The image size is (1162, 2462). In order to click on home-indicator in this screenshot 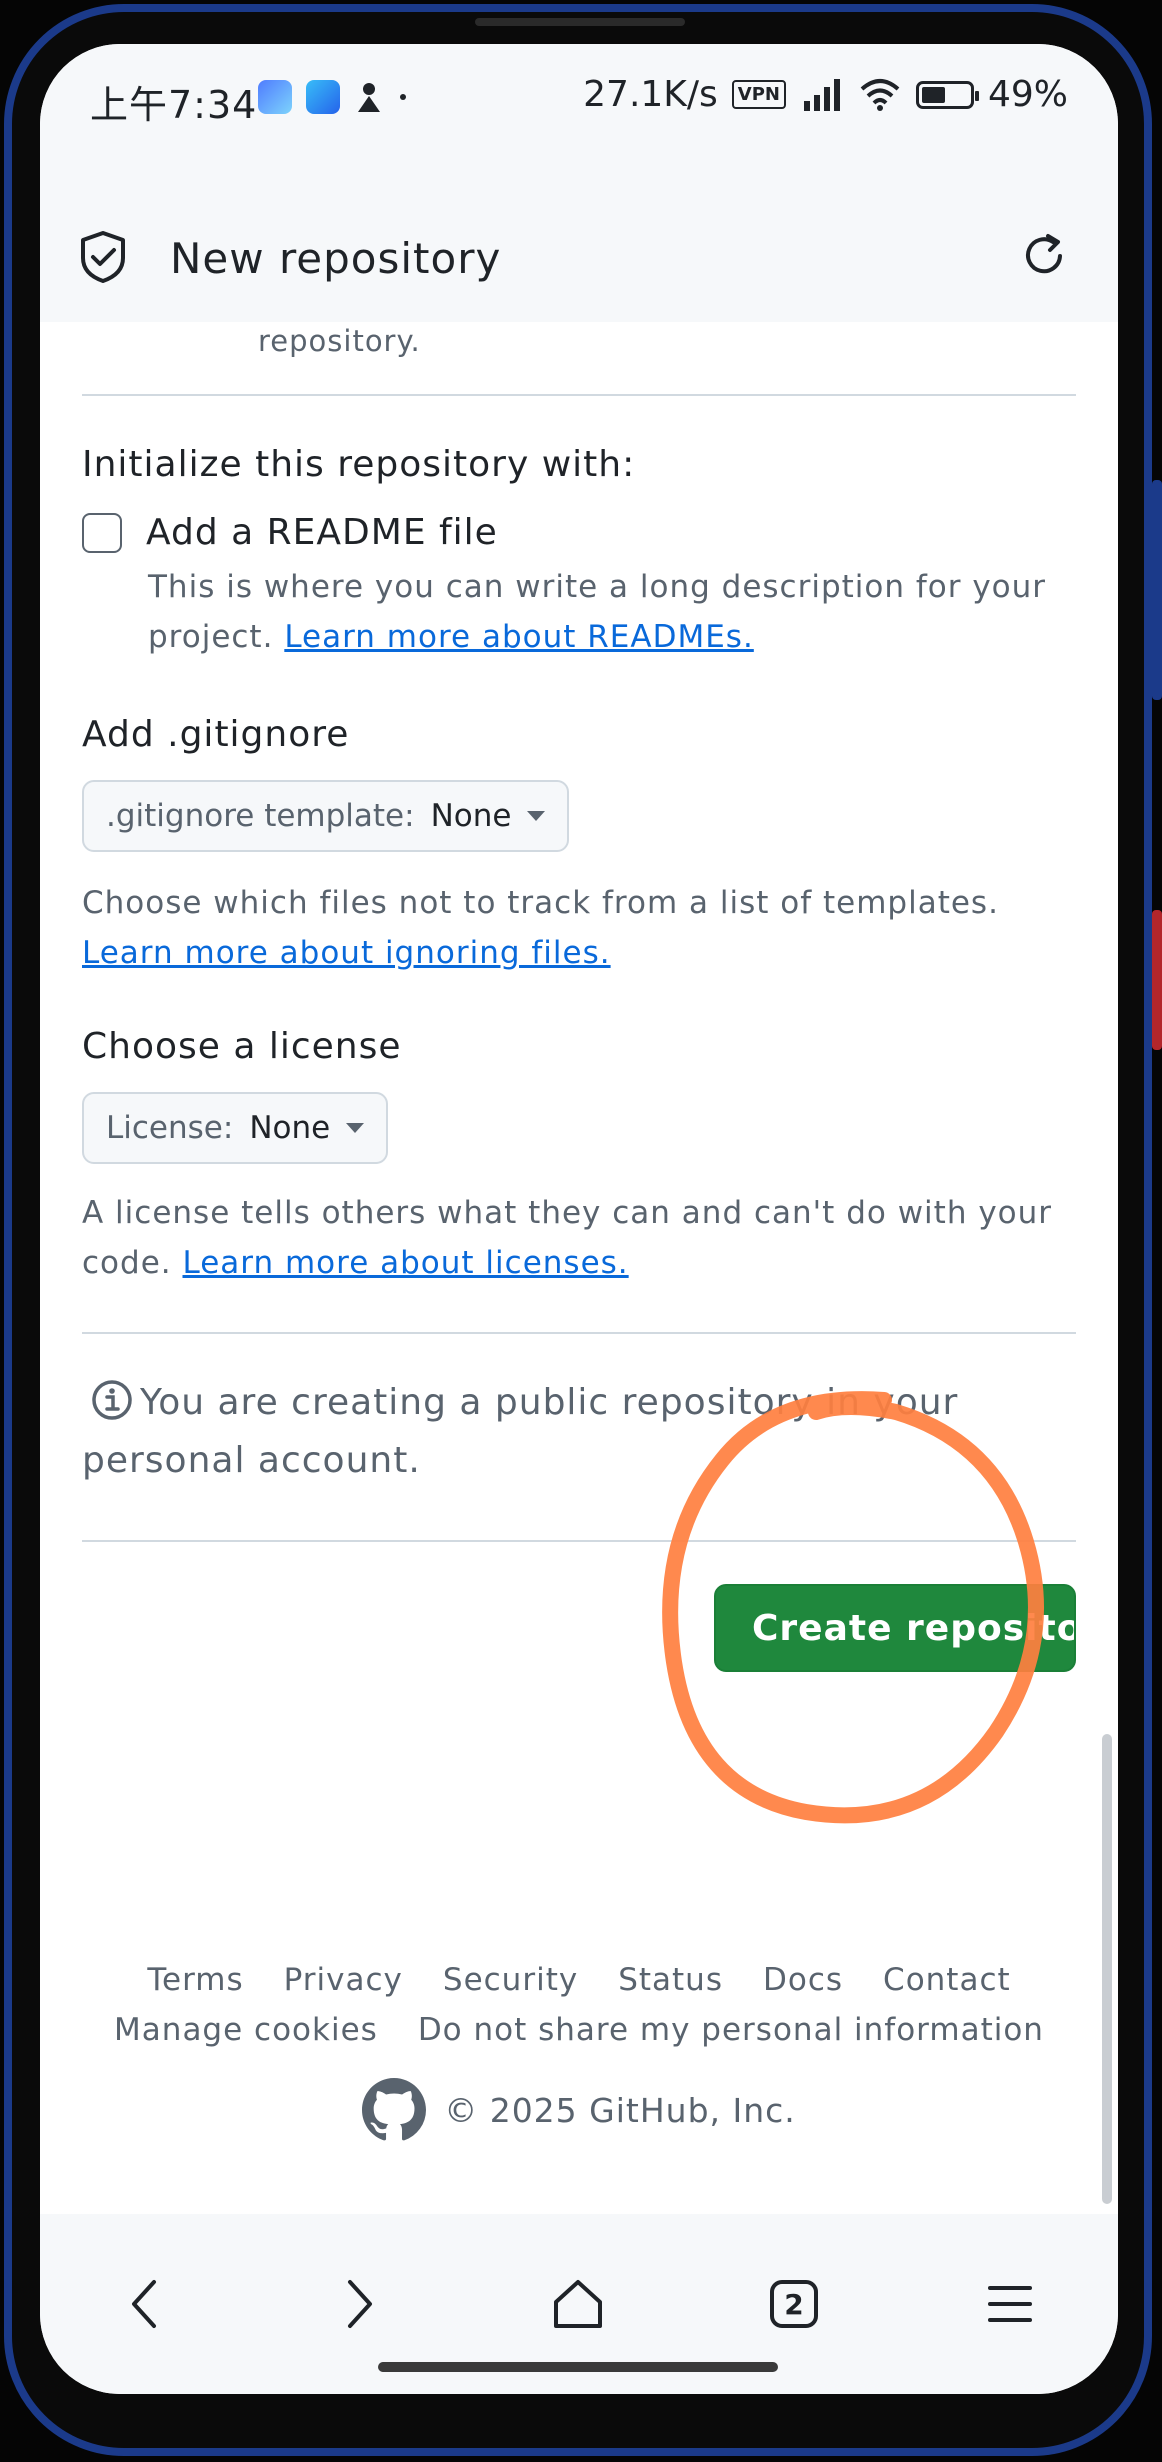, I will do `click(578, 2367)`.